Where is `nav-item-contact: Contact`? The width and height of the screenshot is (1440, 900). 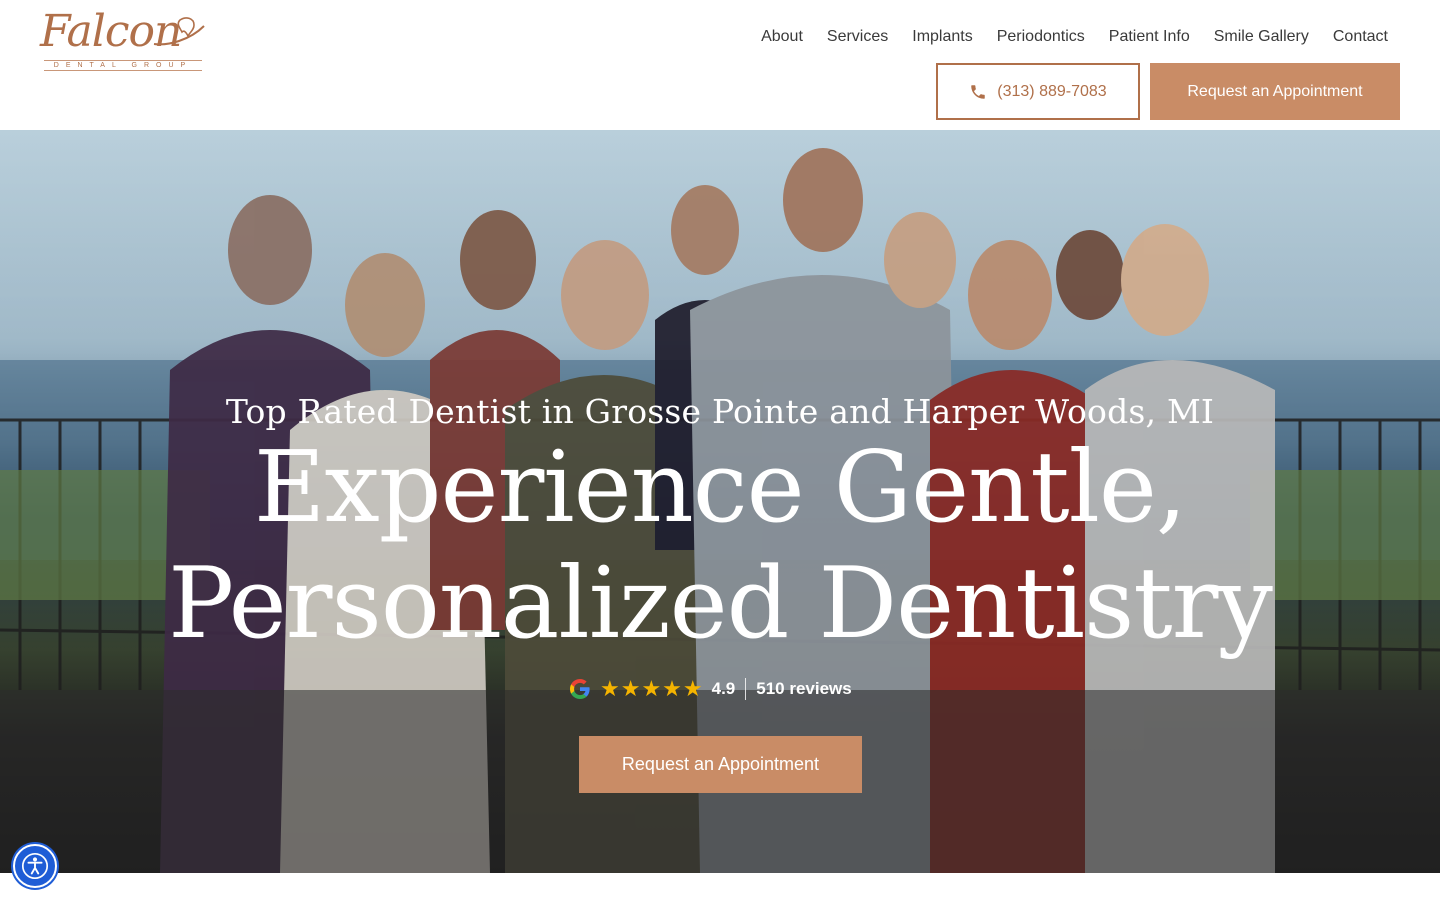 nav-item-contact: Contact is located at coordinates (1360, 37).